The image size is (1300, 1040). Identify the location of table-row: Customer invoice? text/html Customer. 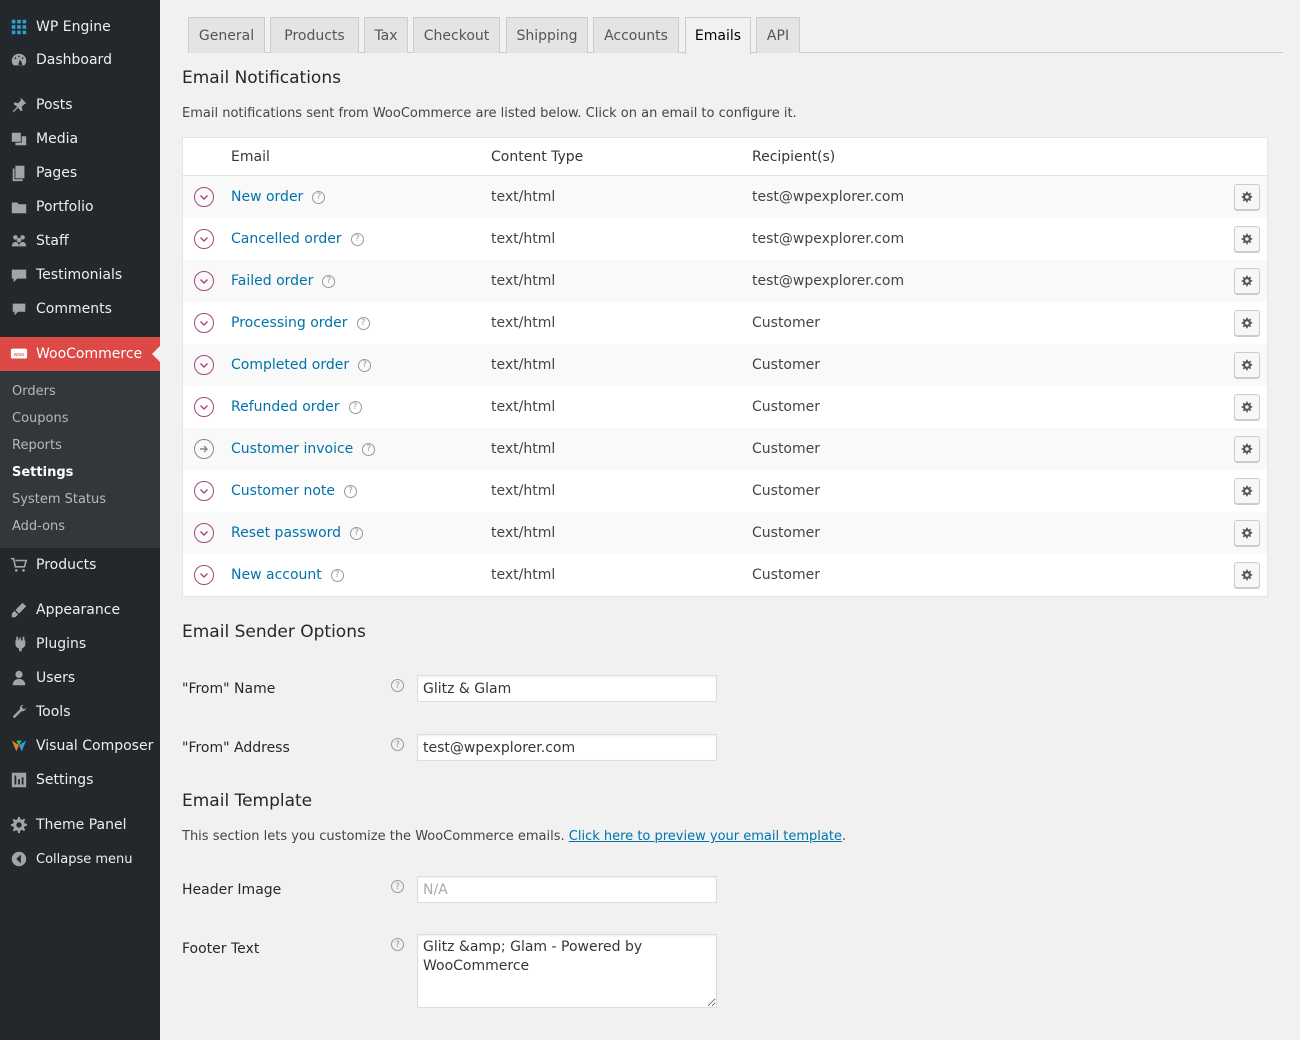
(725, 449).